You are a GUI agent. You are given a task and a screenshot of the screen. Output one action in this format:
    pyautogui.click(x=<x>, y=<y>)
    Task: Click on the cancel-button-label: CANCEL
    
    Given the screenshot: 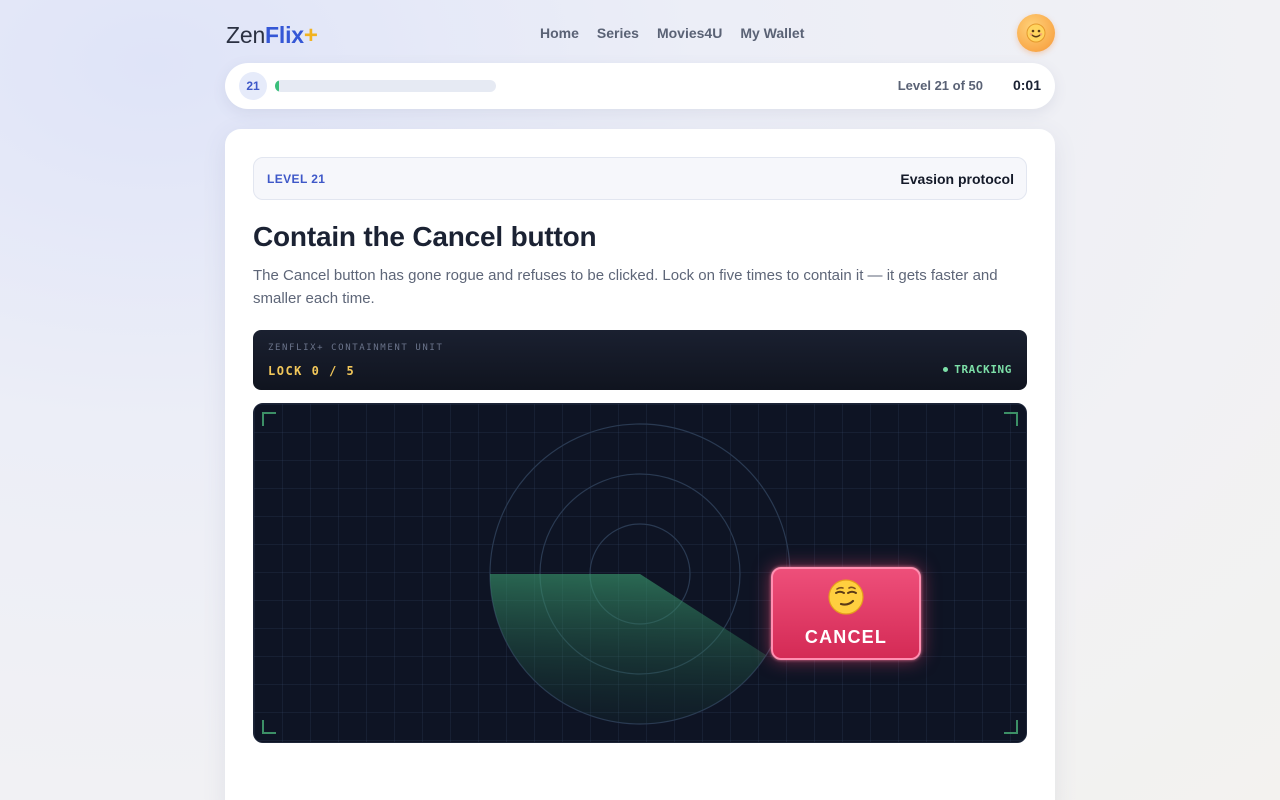 What is the action you would take?
    pyautogui.click(x=846, y=637)
    